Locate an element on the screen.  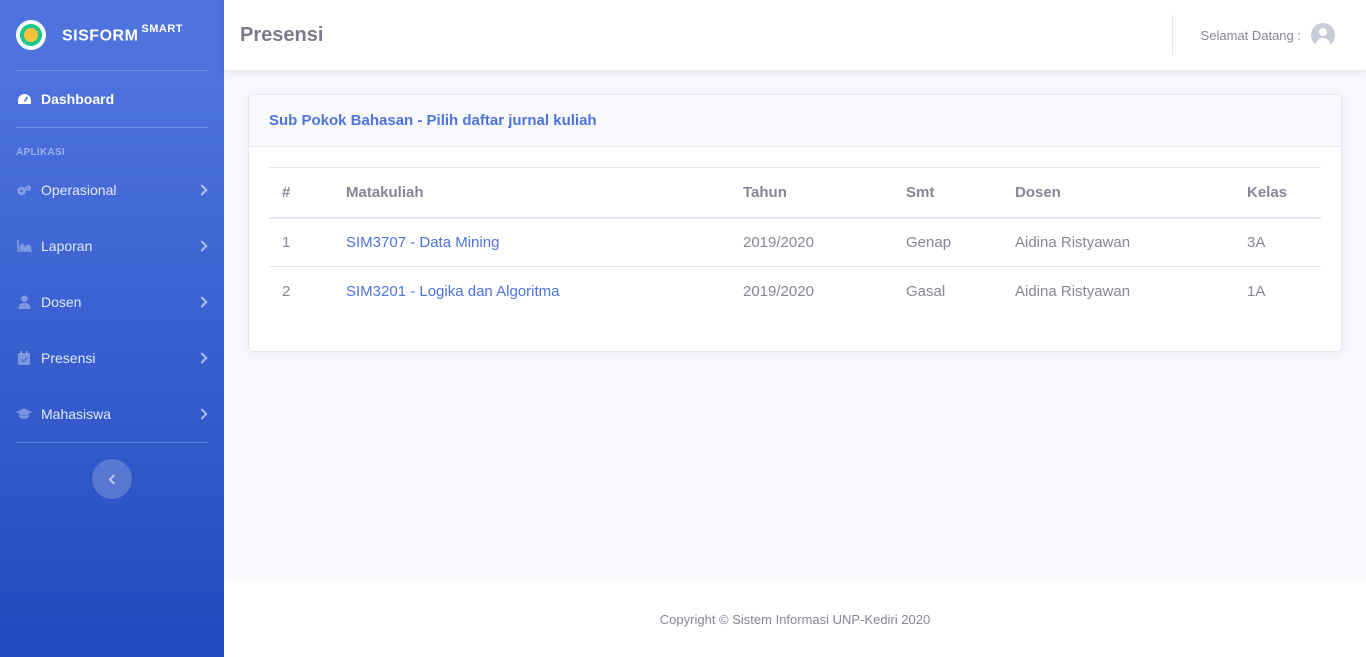
sidebar-item-label: Dosen is located at coordinates (61, 302).